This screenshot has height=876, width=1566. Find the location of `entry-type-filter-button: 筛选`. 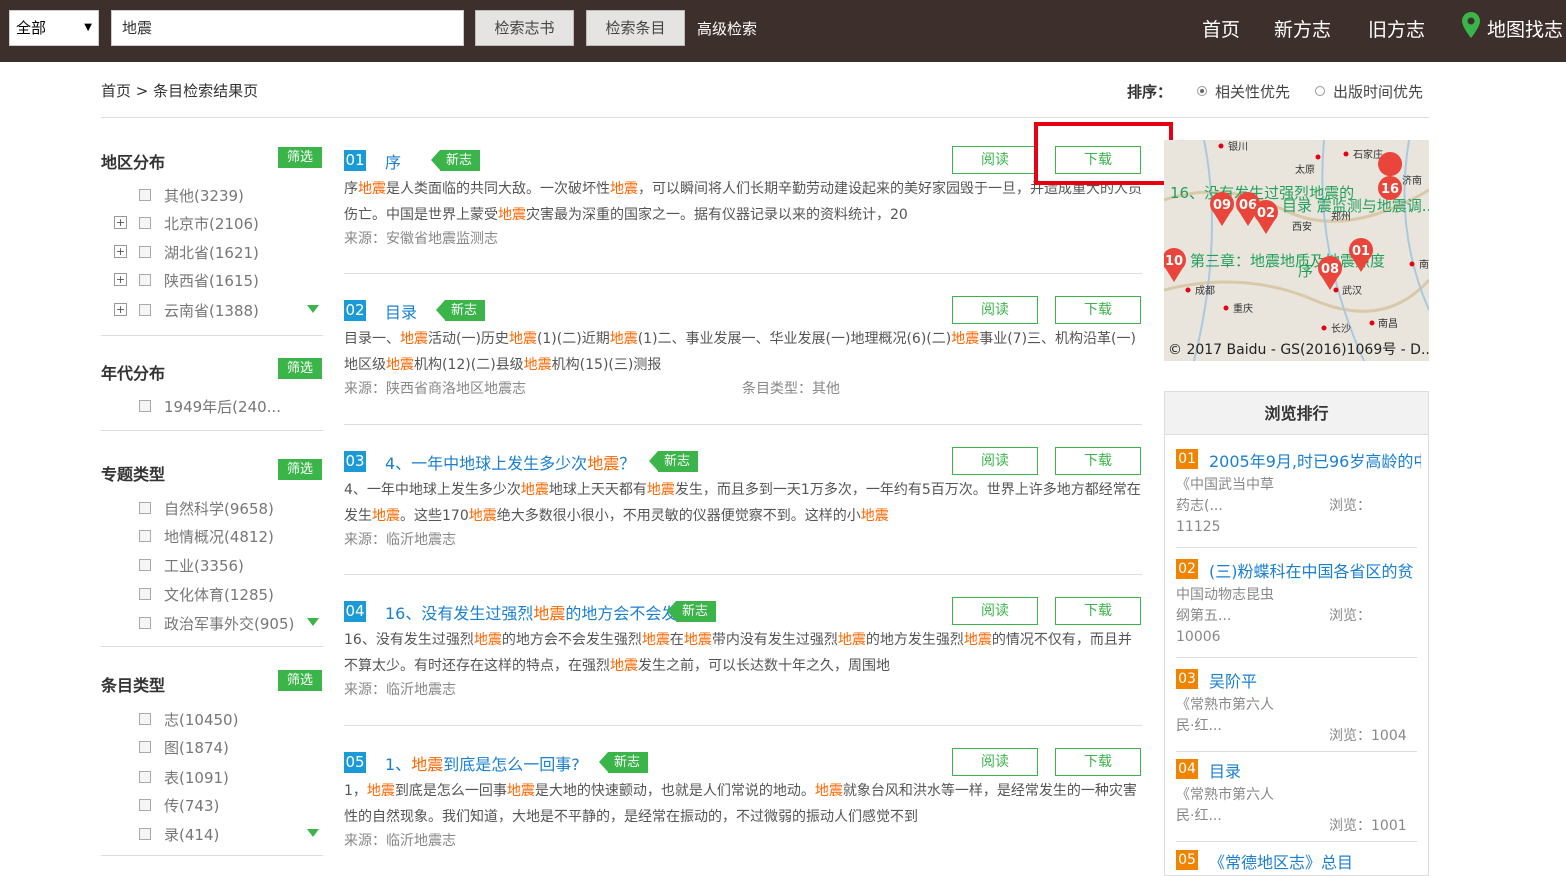

entry-type-filter-button: 筛选 is located at coordinates (300, 680).